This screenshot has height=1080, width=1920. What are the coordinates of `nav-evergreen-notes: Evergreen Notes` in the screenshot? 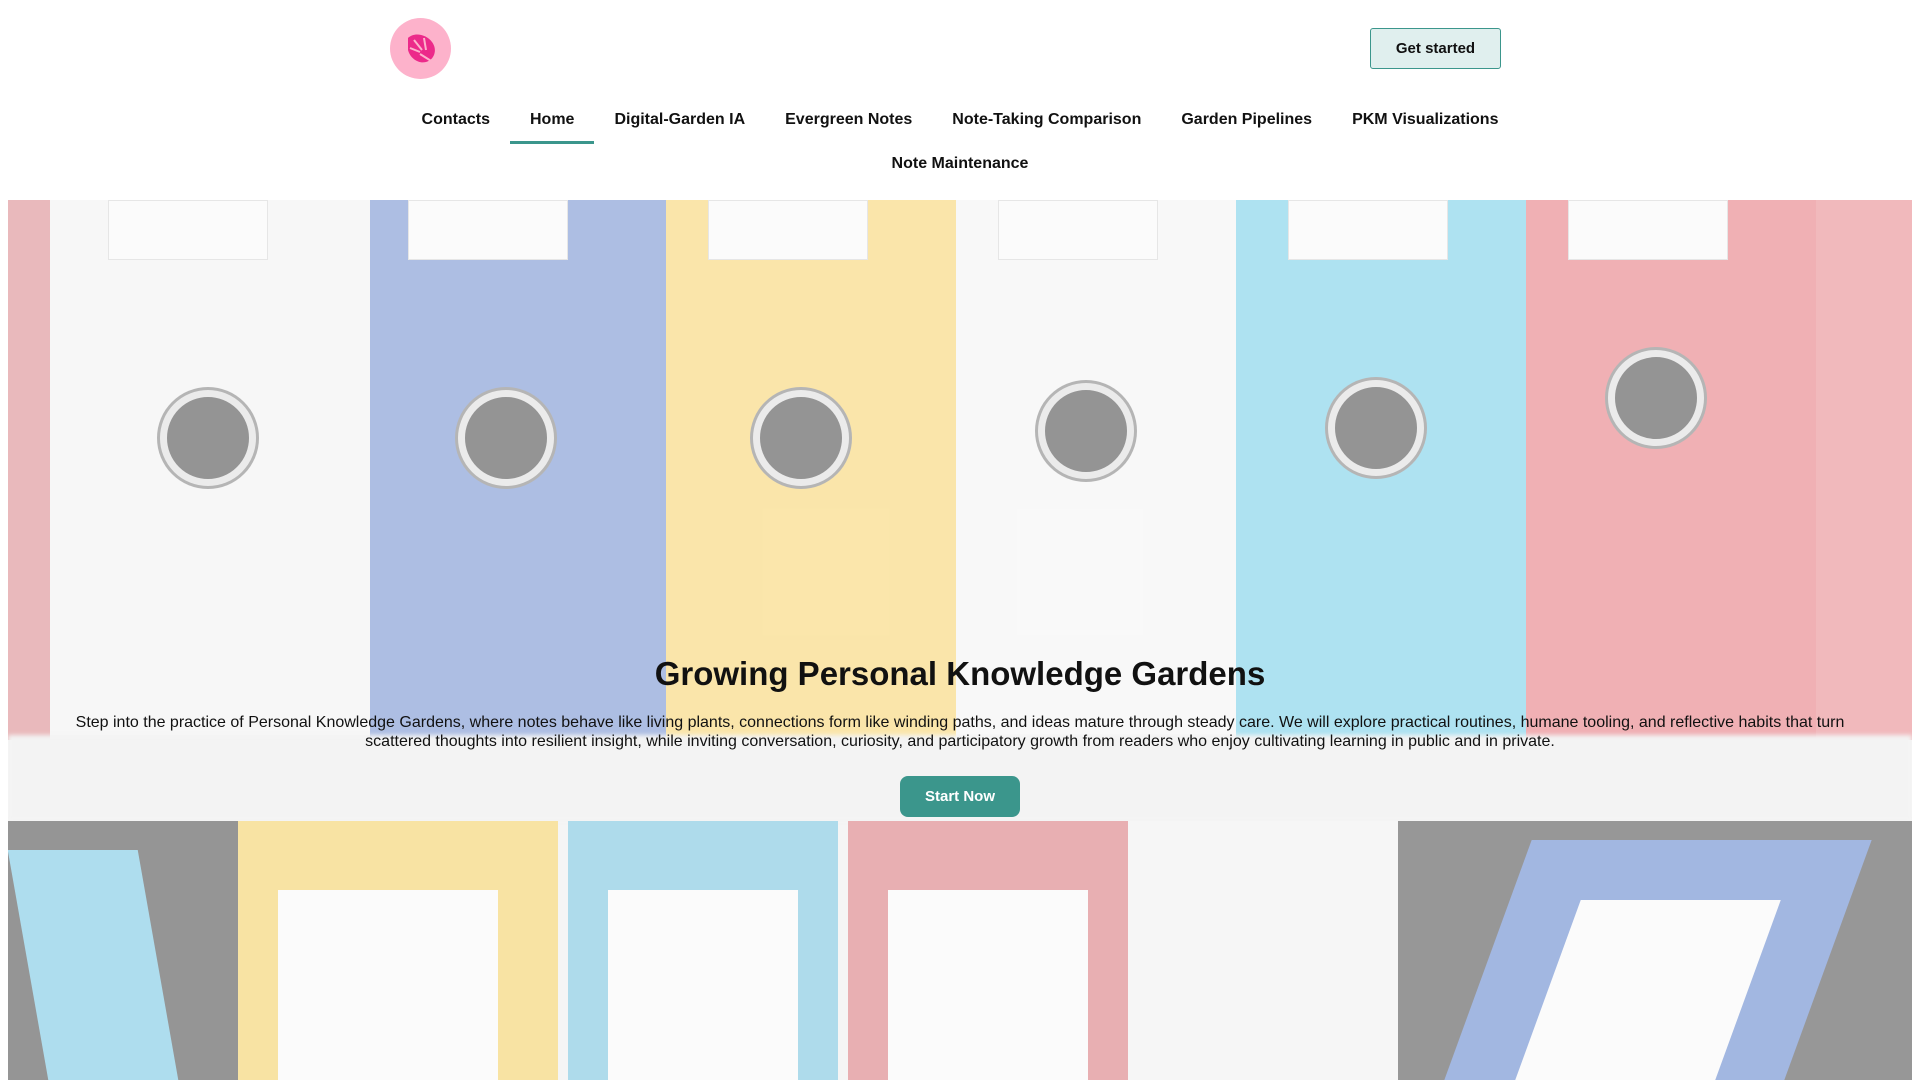 It's located at (848, 122).